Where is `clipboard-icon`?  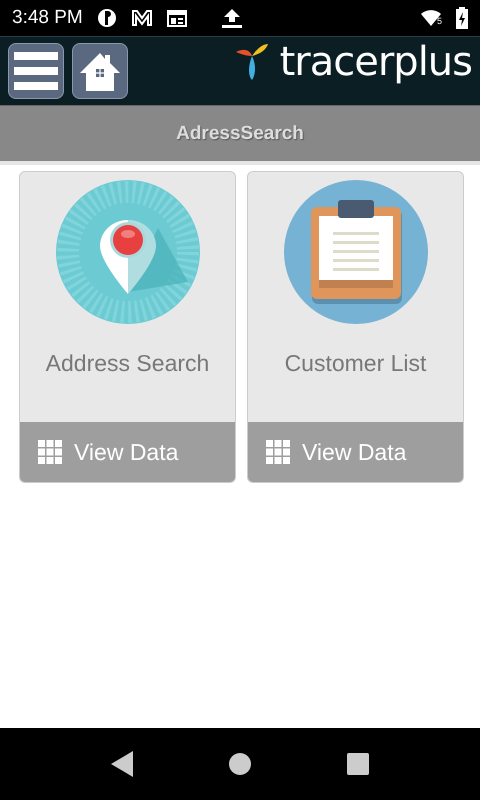
clipboard-icon is located at coordinates (356, 252).